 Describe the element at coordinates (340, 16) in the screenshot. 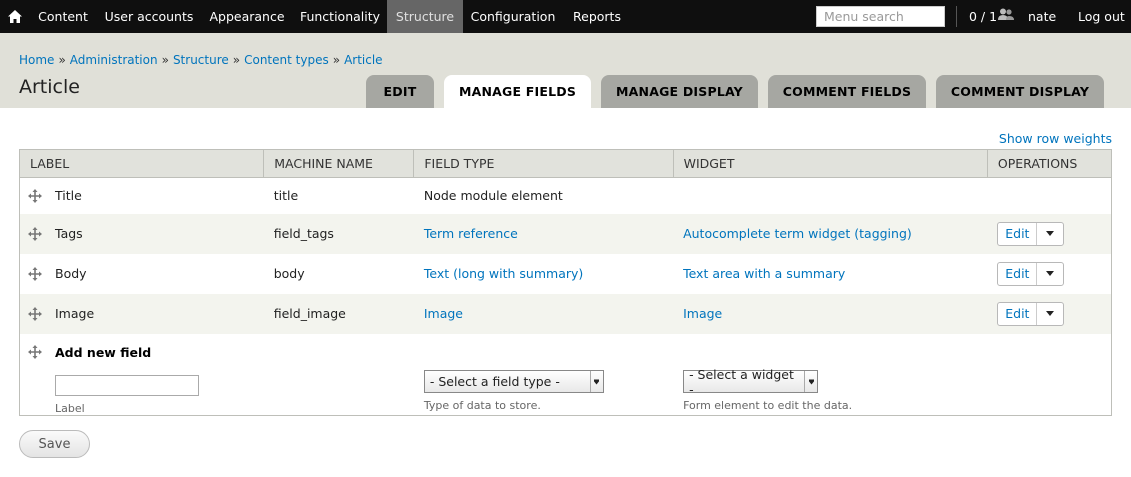

I see `toolbar-item-functionality: Functionality` at that location.